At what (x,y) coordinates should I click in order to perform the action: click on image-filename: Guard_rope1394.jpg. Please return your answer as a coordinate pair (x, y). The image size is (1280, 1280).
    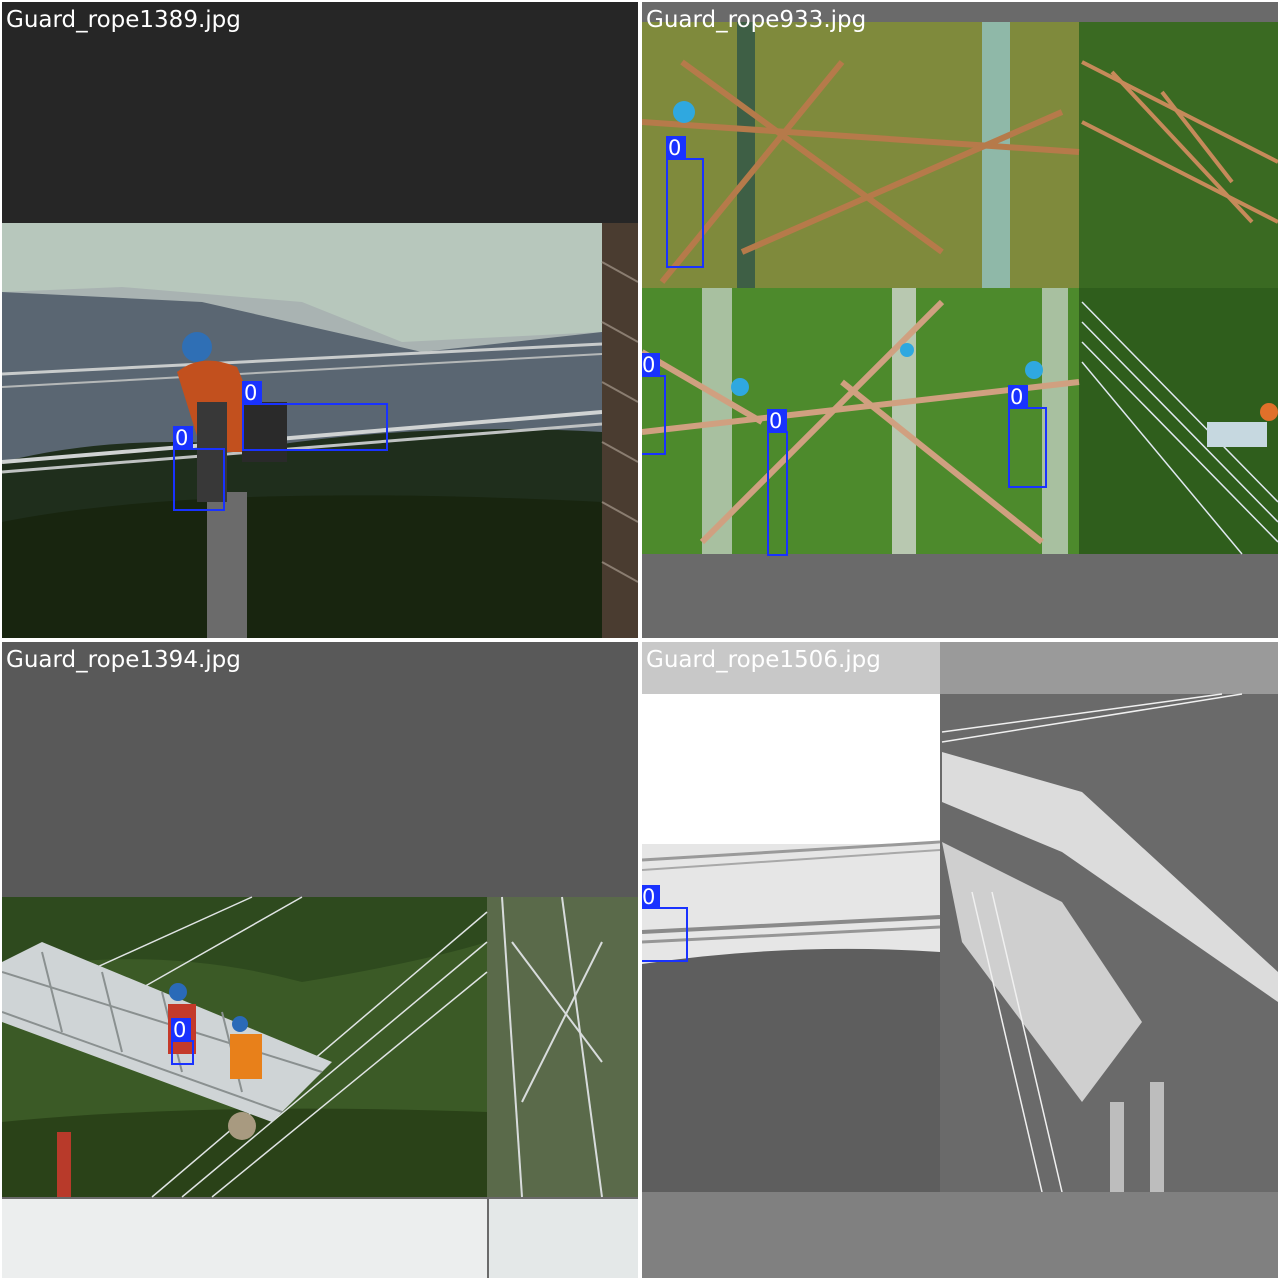
    Looking at the image, I should click on (123, 660).